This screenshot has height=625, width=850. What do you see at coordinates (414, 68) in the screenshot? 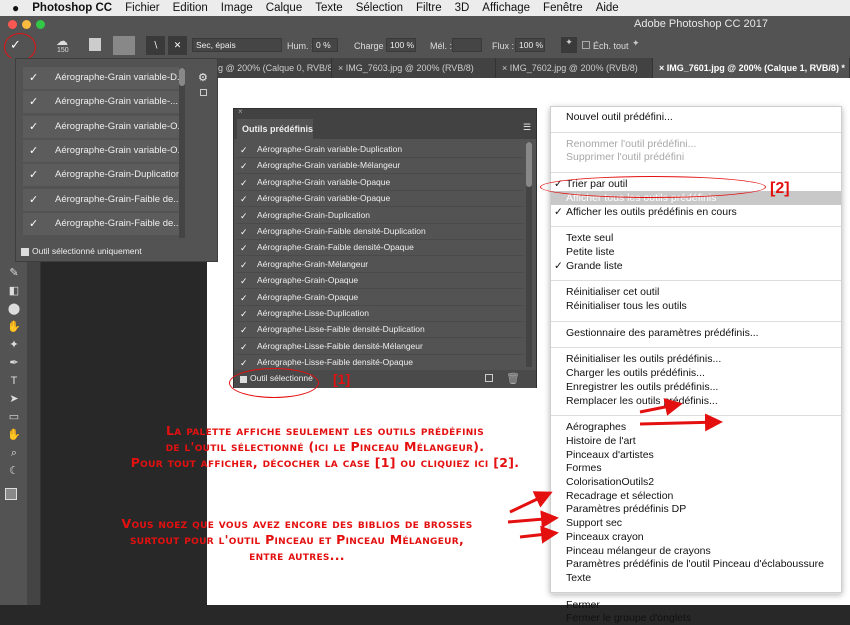
I see `document-tab: × IMG_7603.jpg @ 200% (RVB/8)` at bounding box center [414, 68].